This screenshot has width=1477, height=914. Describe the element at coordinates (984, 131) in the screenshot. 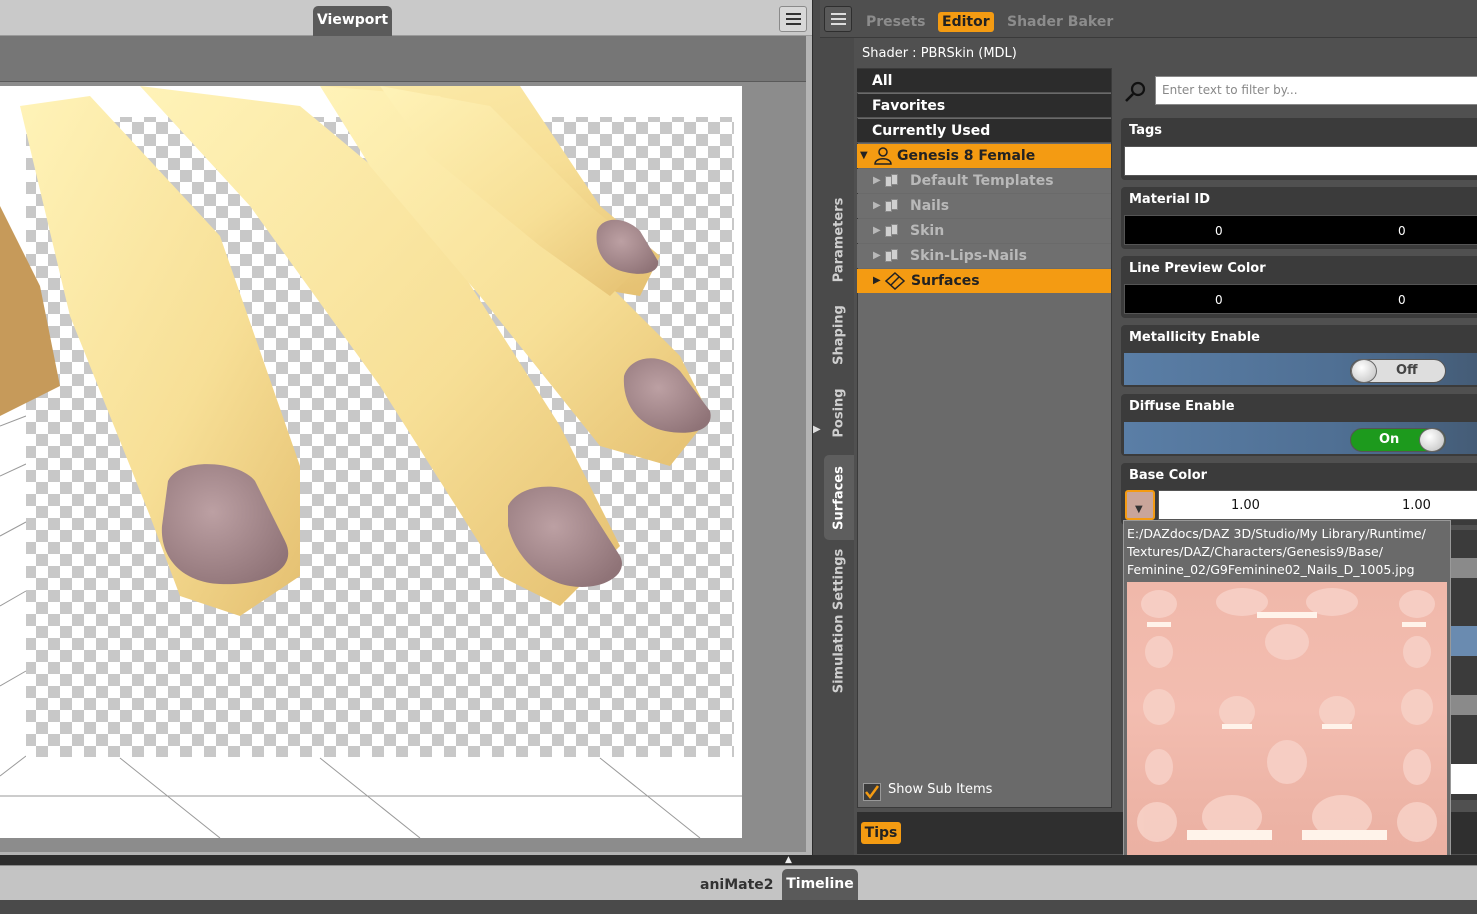

I see `tree-item-currently-used: Currently Used` at that location.